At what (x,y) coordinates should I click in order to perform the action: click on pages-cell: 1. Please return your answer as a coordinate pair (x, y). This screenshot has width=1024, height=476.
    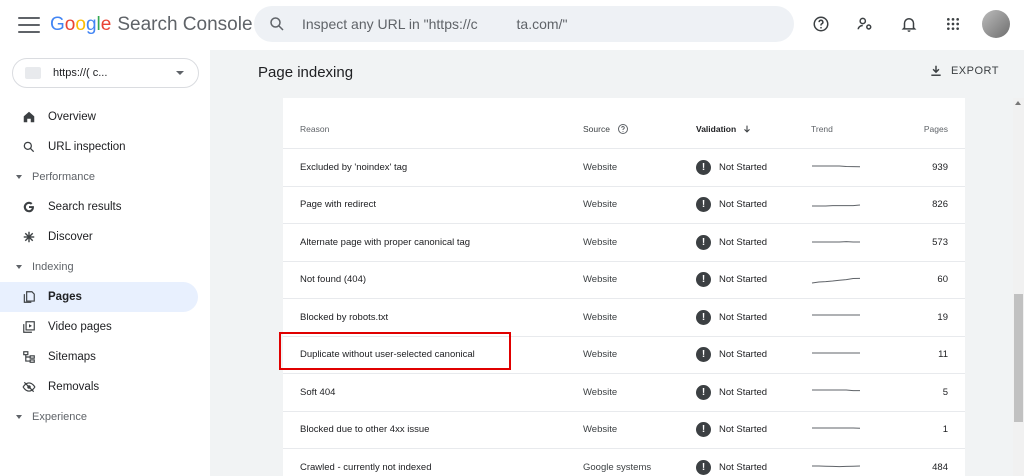
    Looking at the image, I should click on (945, 430).